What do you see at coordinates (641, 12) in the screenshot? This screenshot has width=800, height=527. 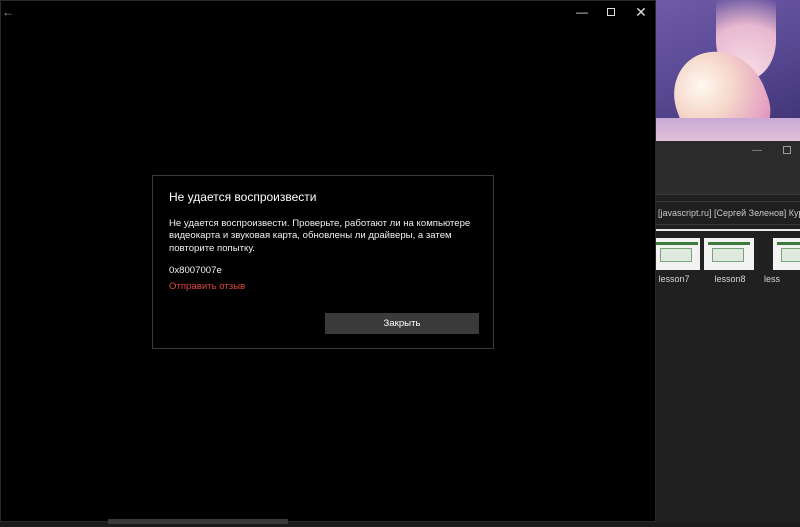 I see `close-icon: ✕` at bounding box center [641, 12].